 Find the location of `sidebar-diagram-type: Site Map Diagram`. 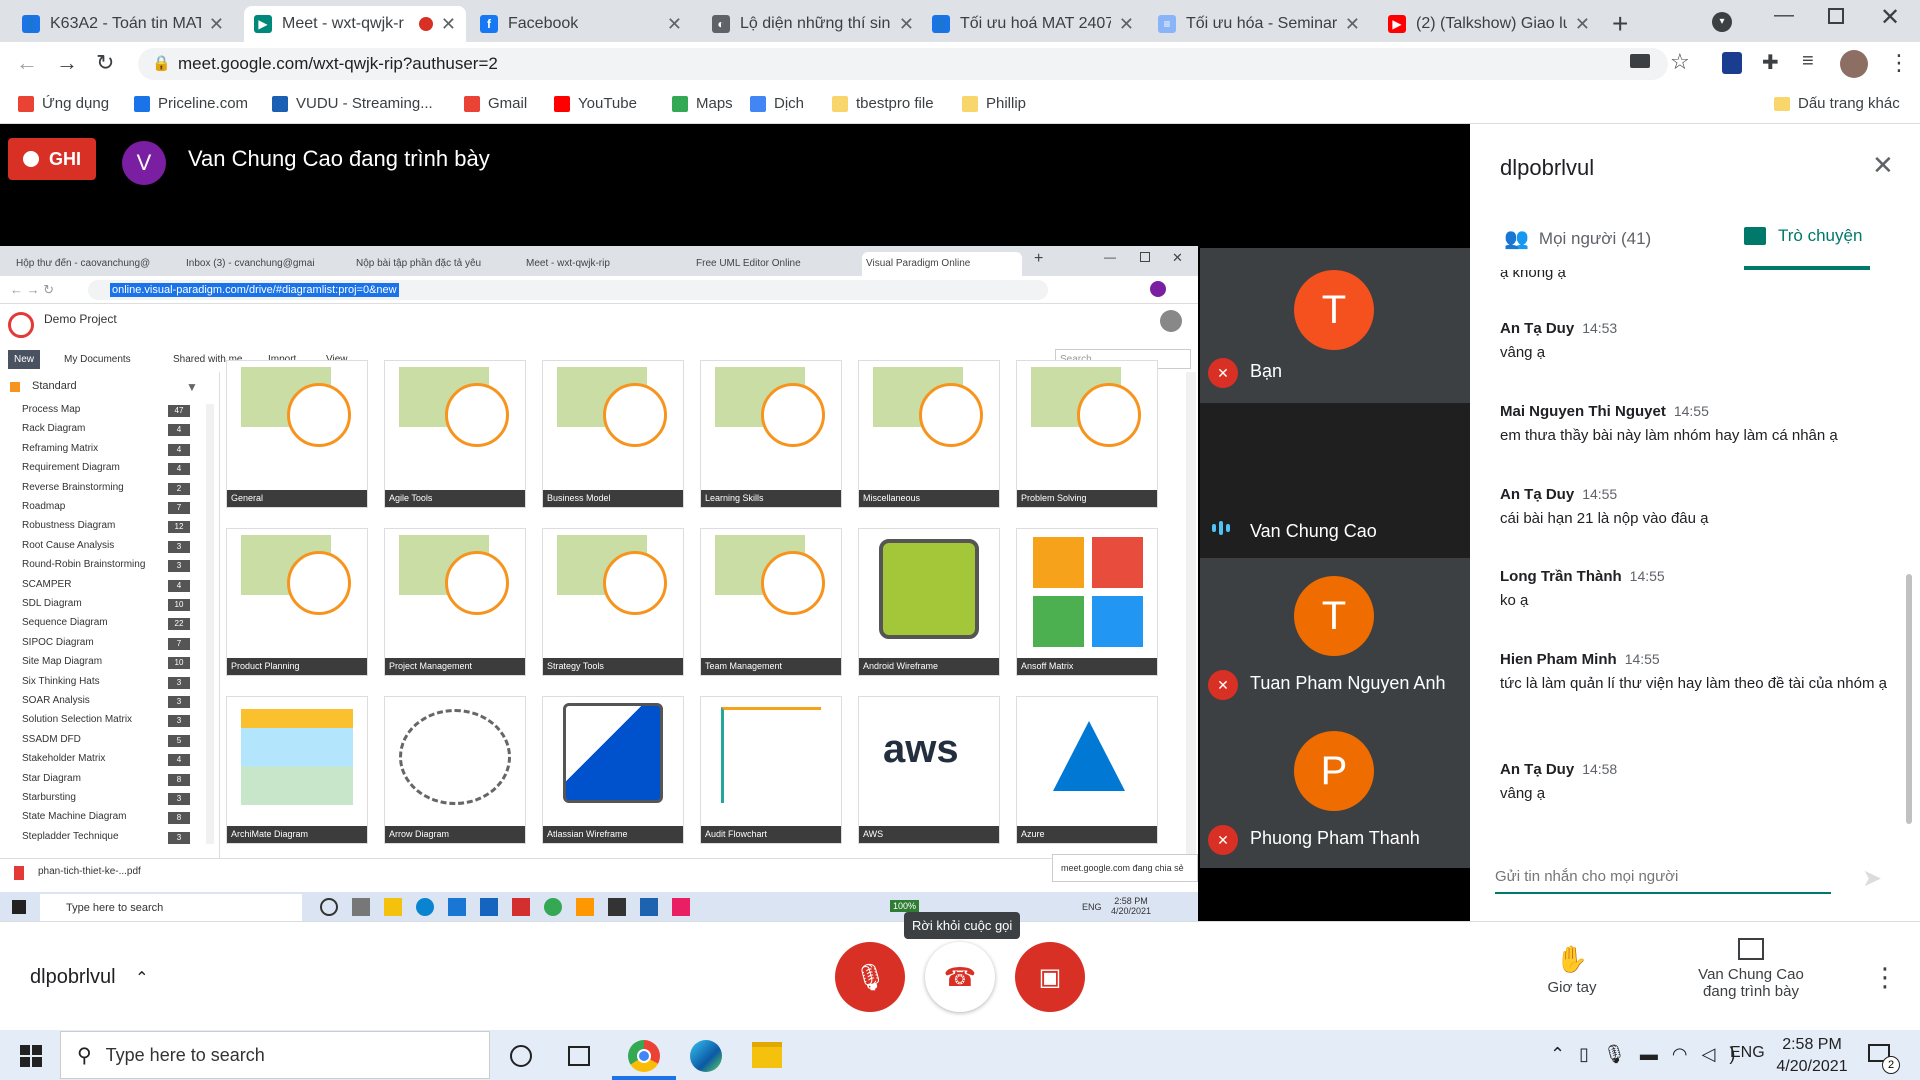

sidebar-diagram-type: Site Map Diagram is located at coordinates (62, 662).